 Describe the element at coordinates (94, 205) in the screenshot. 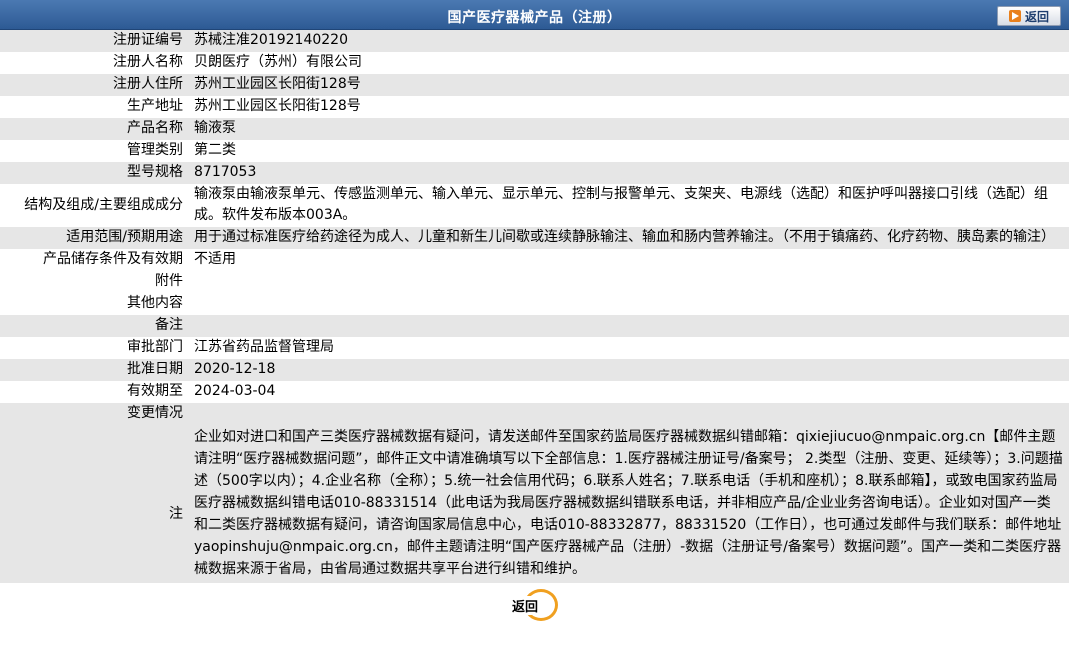

I see `field-label: 结构及组成/主要组成成分` at that location.